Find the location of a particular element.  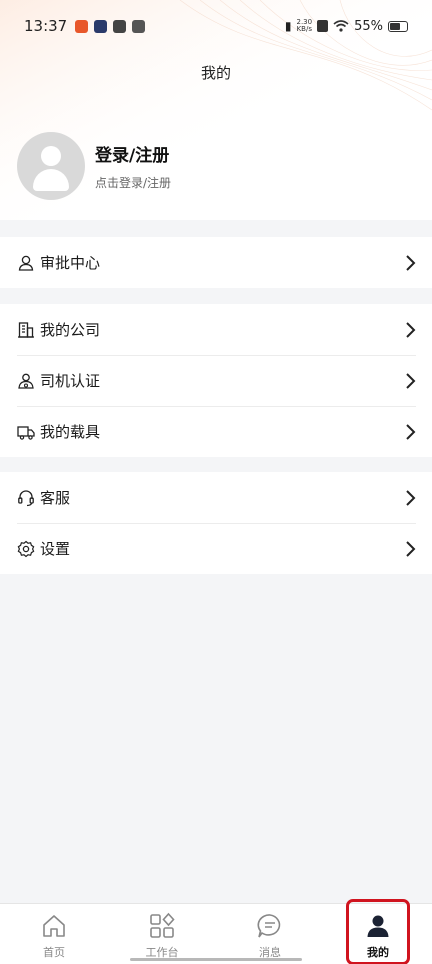

menu-label: 我的载具 is located at coordinates (70, 432).